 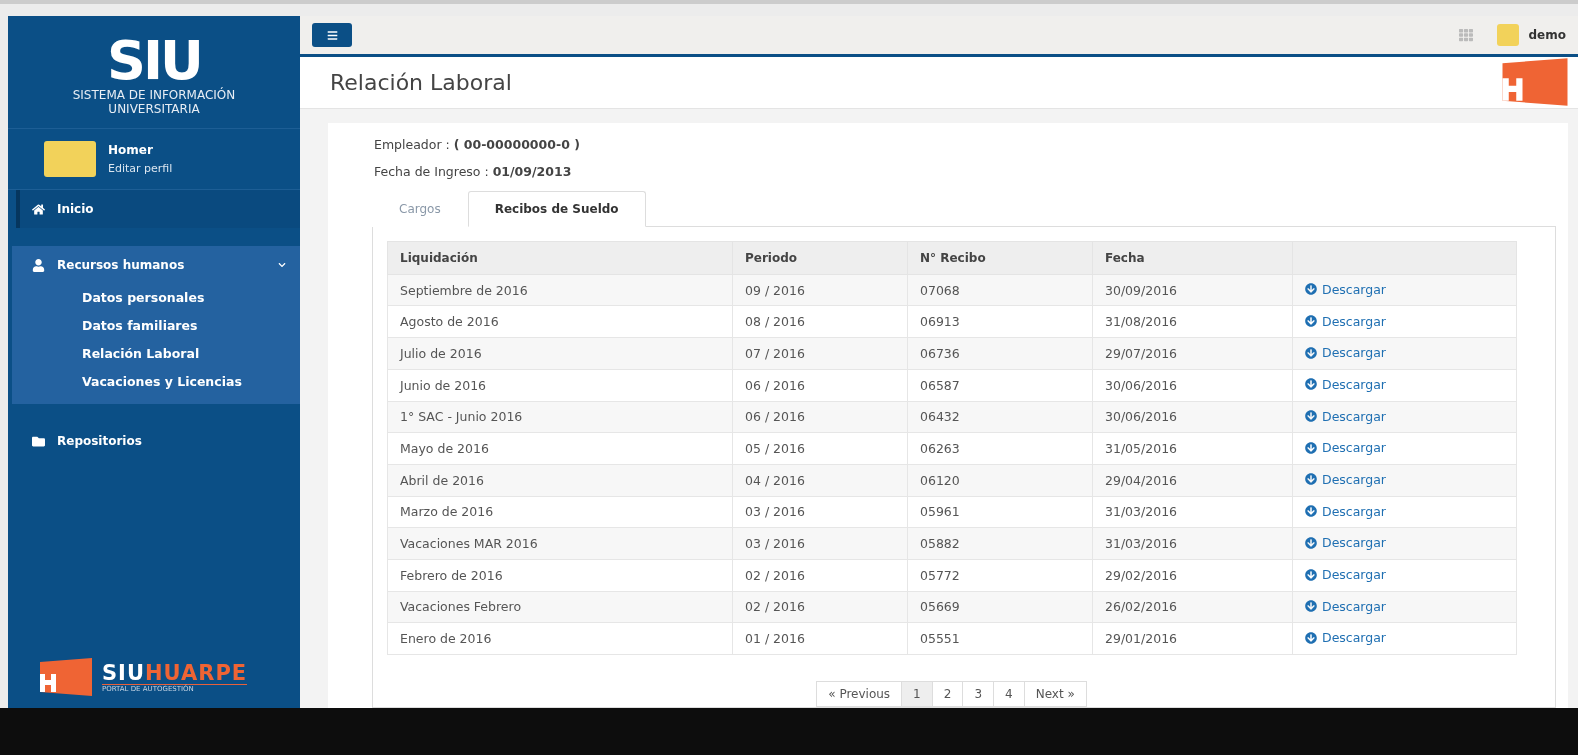 I want to click on table-cell: 05551, so click(x=1000, y=638).